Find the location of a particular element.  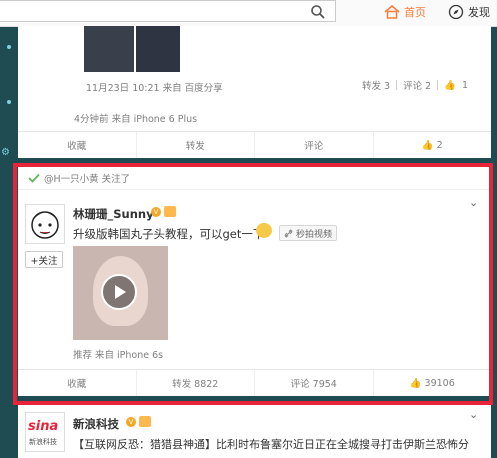

play-button is located at coordinates (119, 292).